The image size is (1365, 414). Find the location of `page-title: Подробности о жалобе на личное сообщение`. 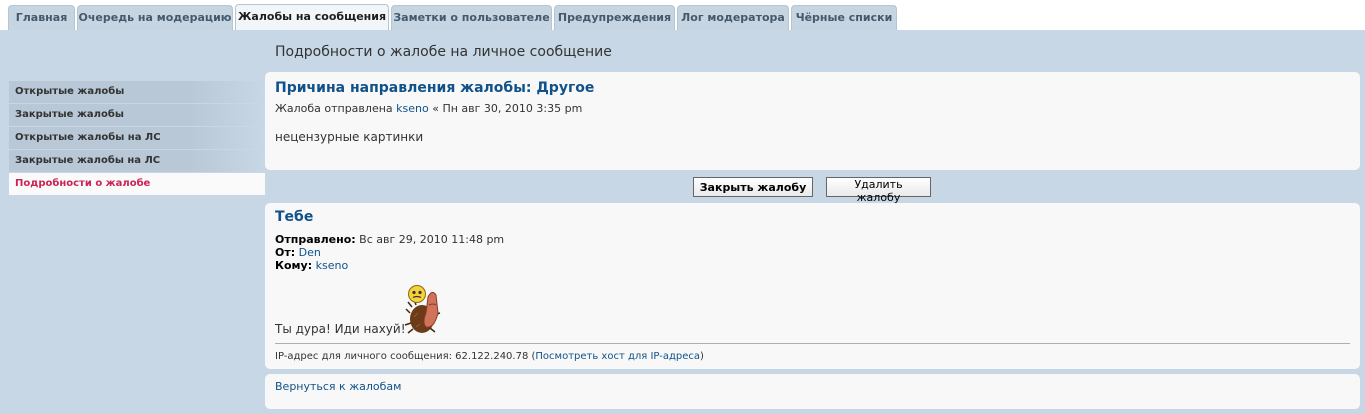

page-title: Подробности о жалобе на личное сообщение is located at coordinates (443, 52).